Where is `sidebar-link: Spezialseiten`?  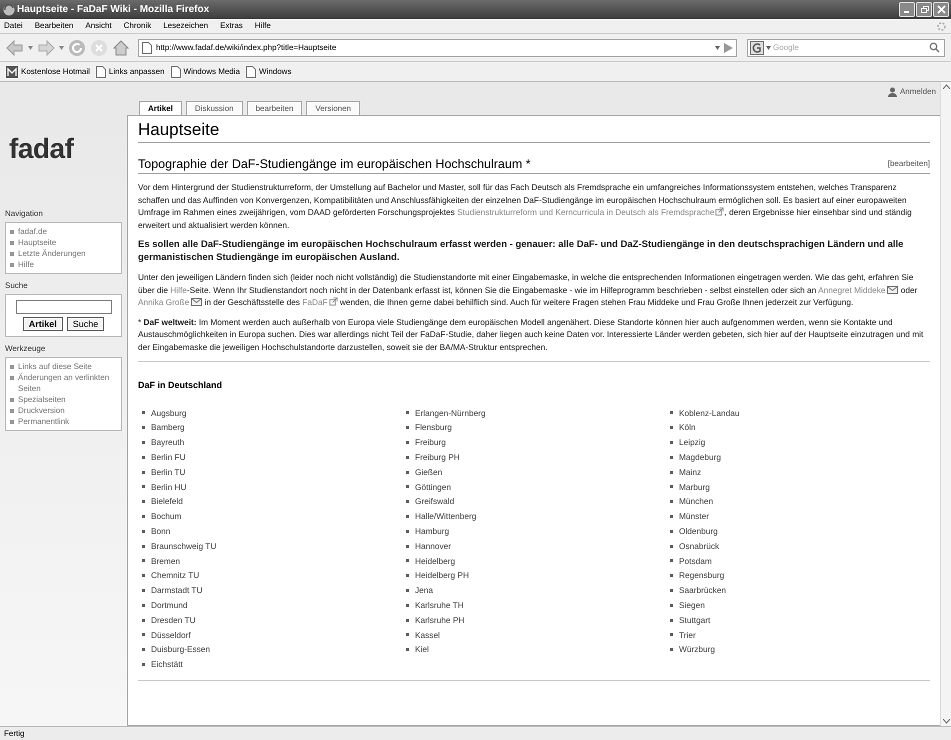
sidebar-link: Spezialseiten is located at coordinates (42, 399).